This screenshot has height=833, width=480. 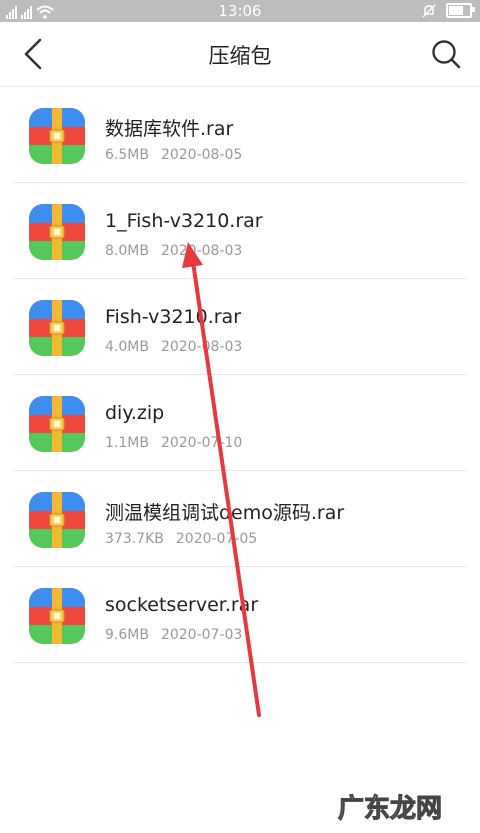 What do you see at coordinates (127, 155) in the screenshot?
I see `file-size: 6.5MB` at bounding box center [127, 155].